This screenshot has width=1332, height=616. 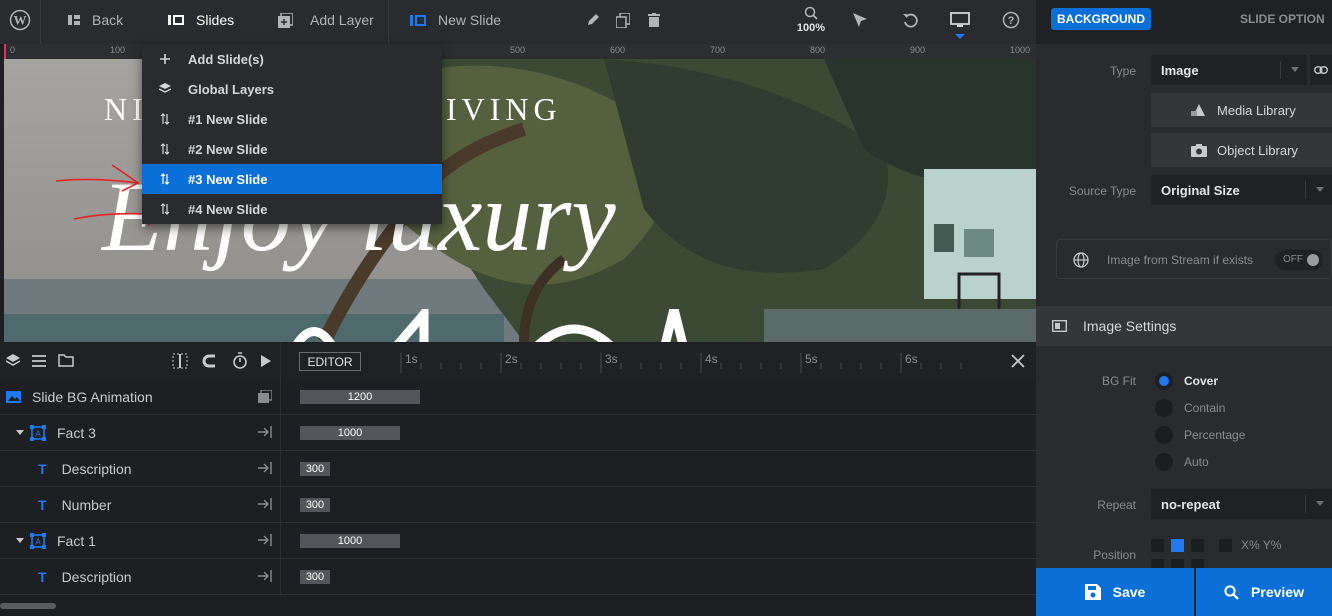 I want to click on timeline-row-slide-bg: Slide BG Animation 1200, so click(x=518, y=397).